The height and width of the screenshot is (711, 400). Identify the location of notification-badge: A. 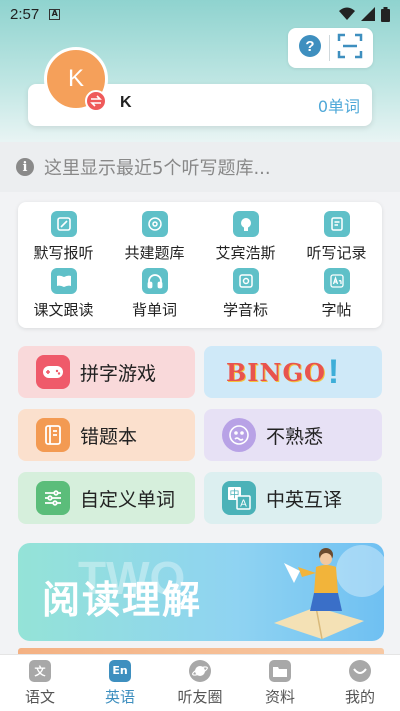
(55, 14).